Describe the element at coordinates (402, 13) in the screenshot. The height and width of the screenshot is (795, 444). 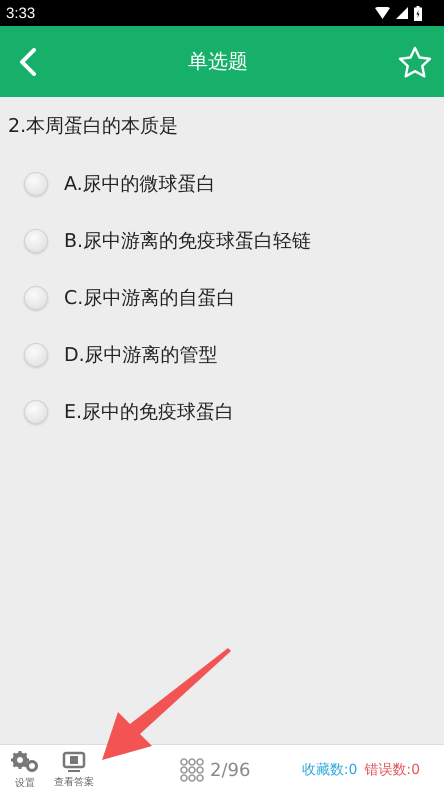
I see `signal-icon` at that location.